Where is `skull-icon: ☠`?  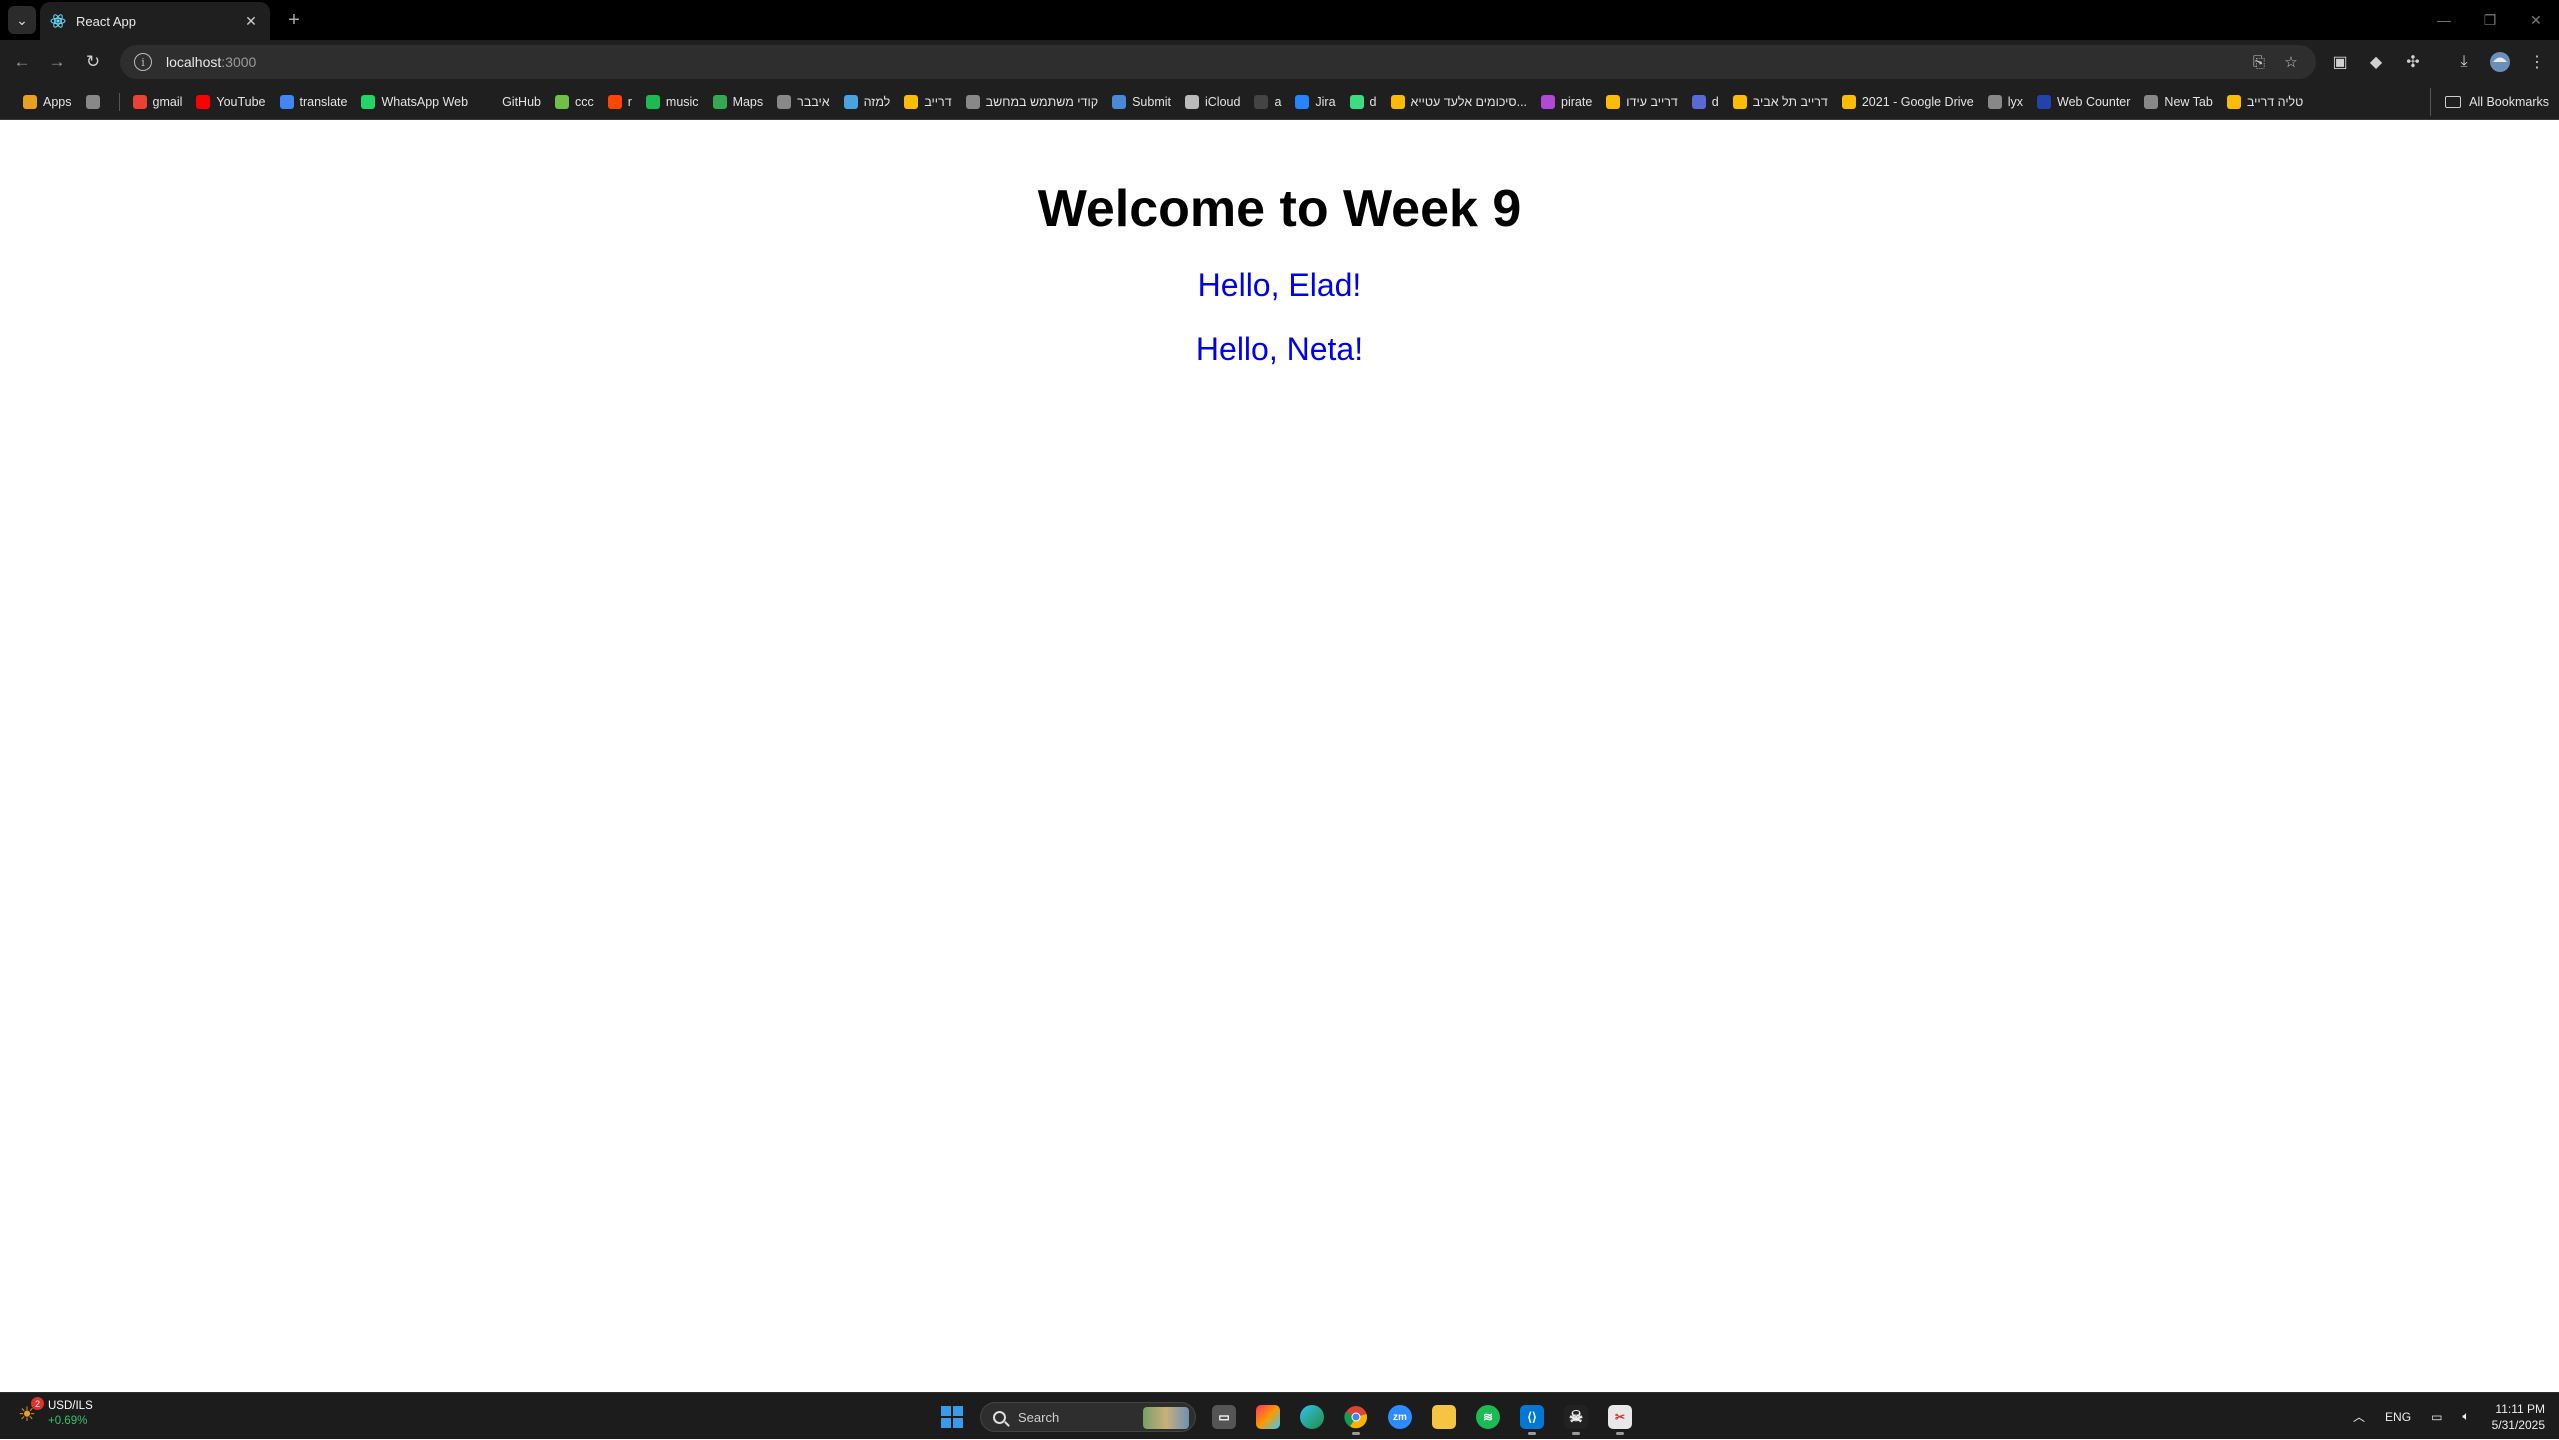
skull-icon: ☠ is located at coordinates (1576, 1417).